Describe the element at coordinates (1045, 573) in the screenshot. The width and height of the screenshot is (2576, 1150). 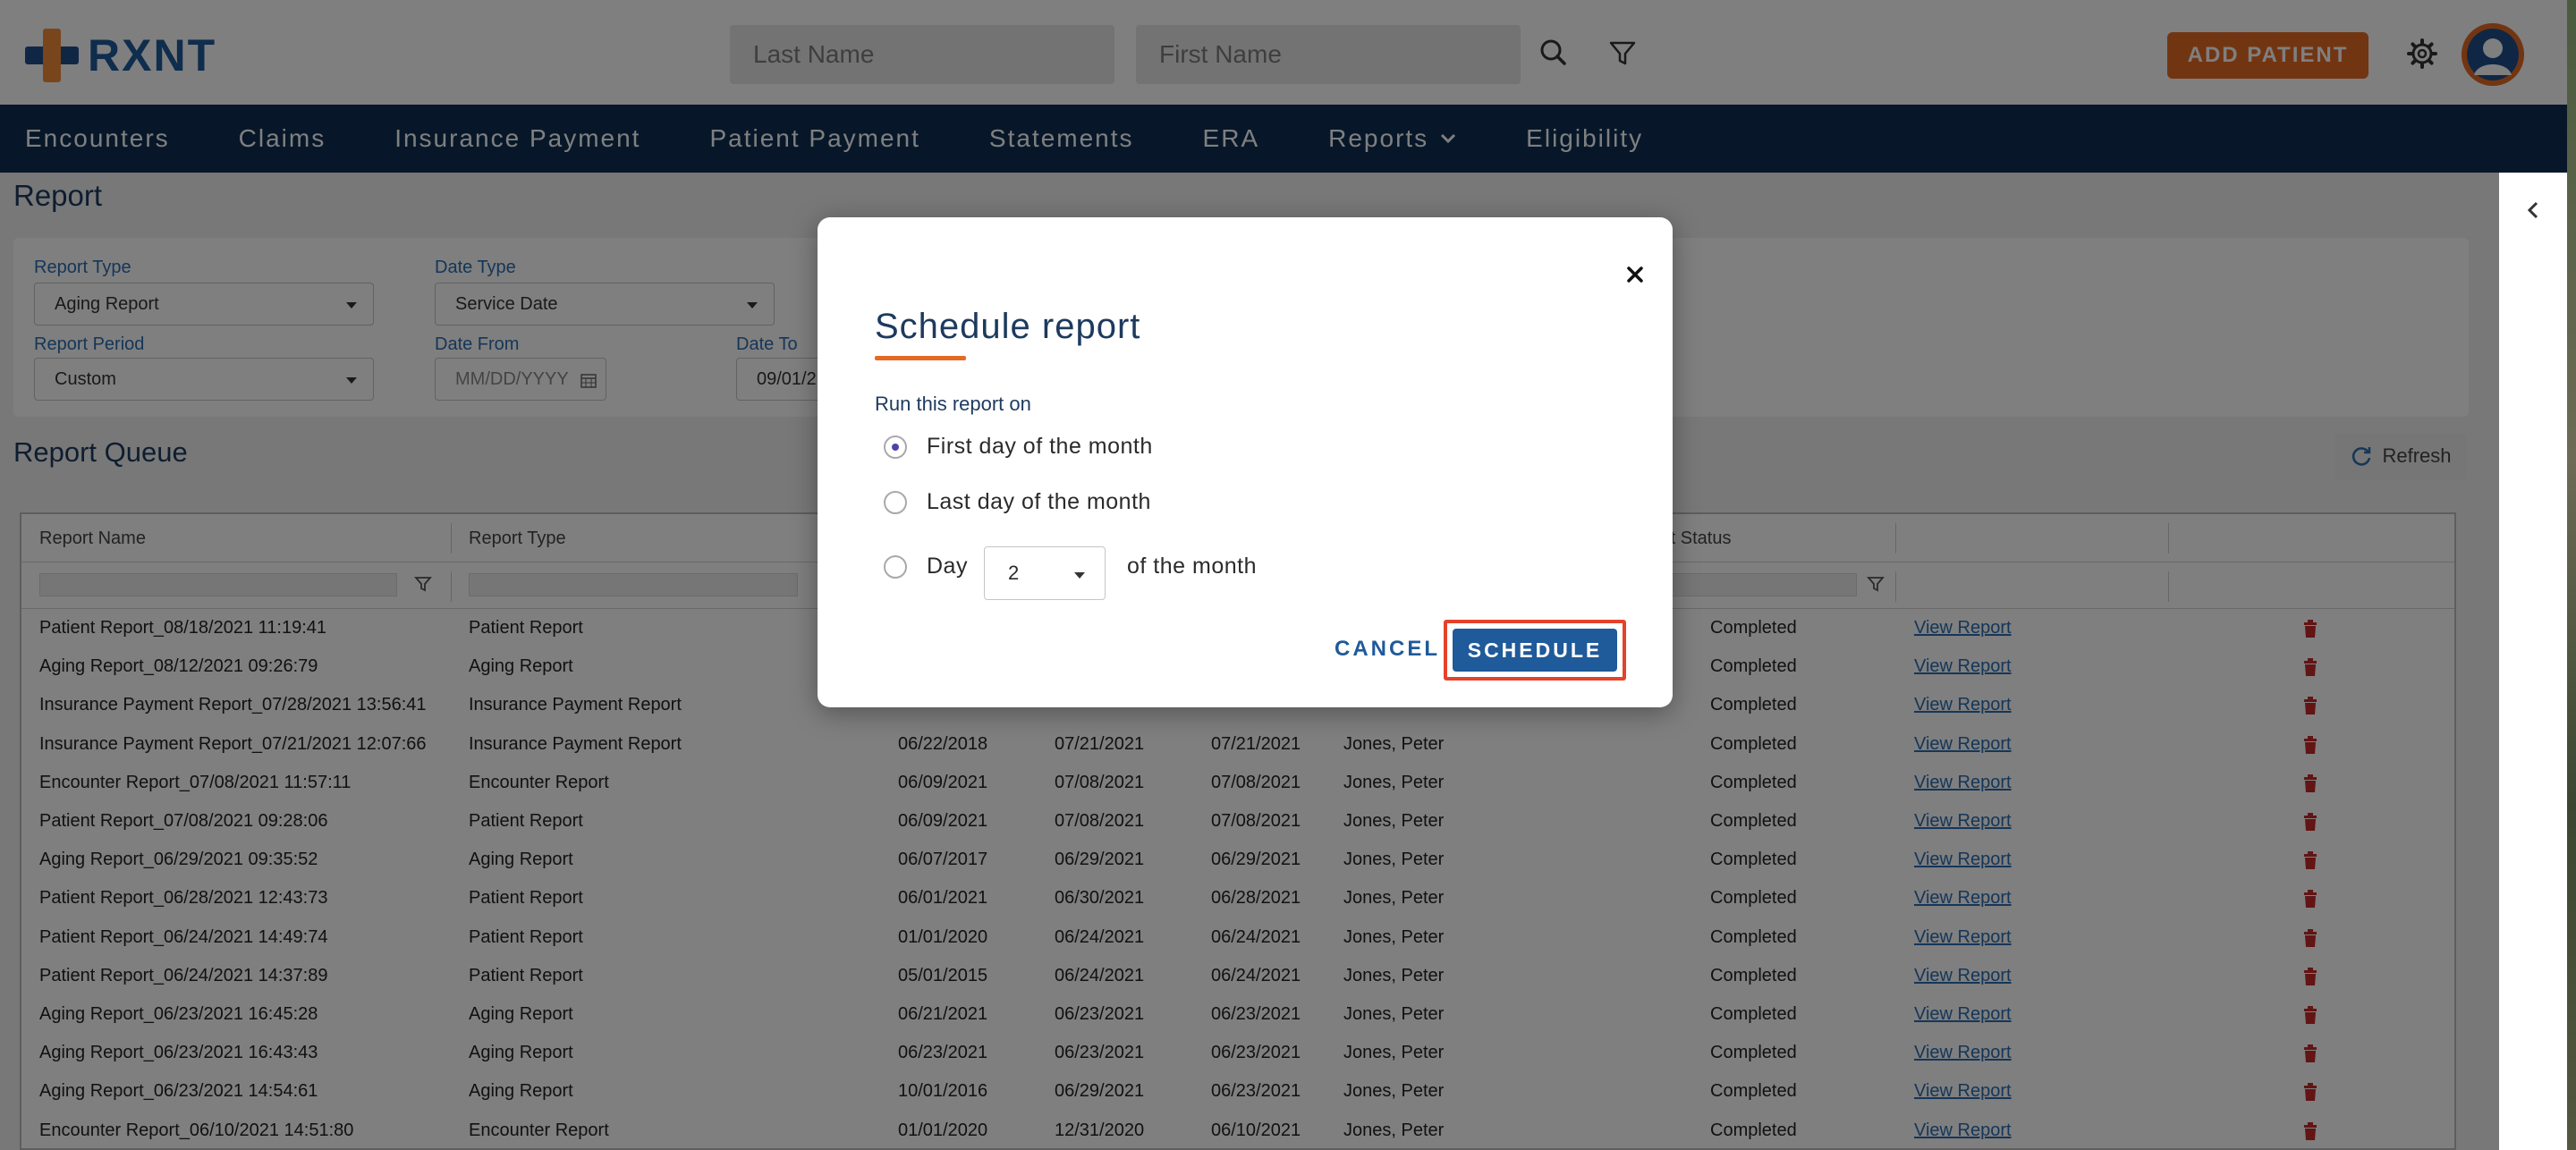
I see `day-number-select: 2` at that location.